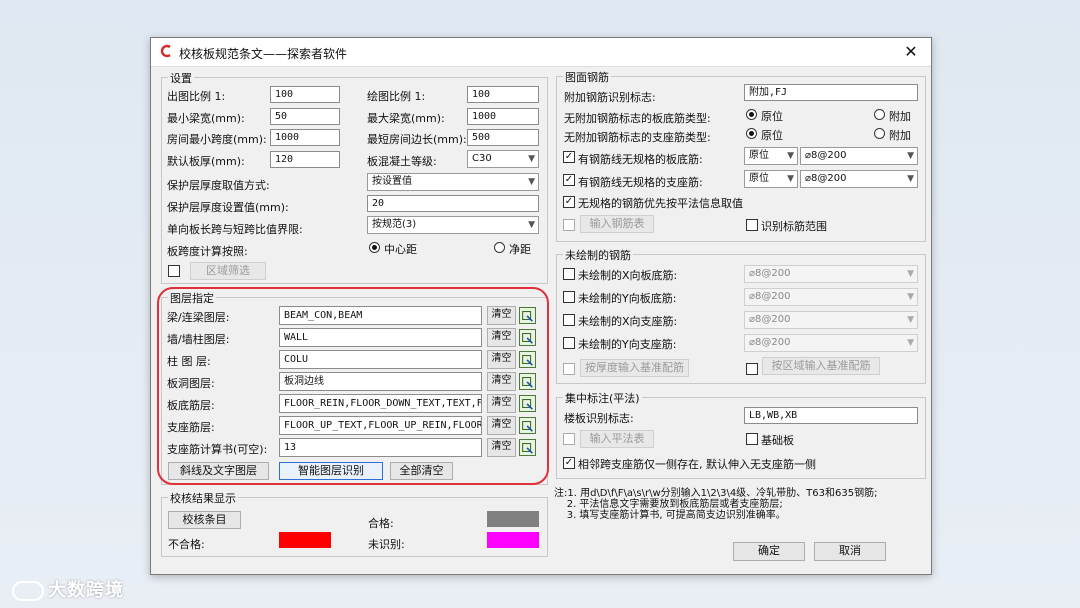 The image size is (1080, 608). What do you see at coordinates (668, 504) in the screenshot?
I see `note-line-2: 2. 平法信息文字需要放到板底筋层或者支座筋层;` at bounding box center [668, 504].